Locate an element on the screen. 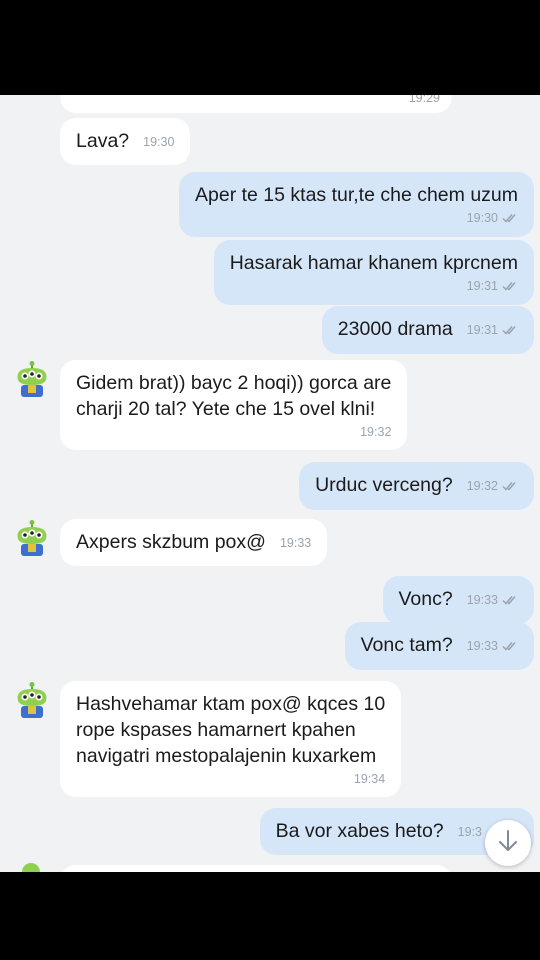 The height and width of the screenshot is (960, 540). message-bubble-incoming: Axpers skzbum pox@ 19:33 is located at coordinates (194, 542).